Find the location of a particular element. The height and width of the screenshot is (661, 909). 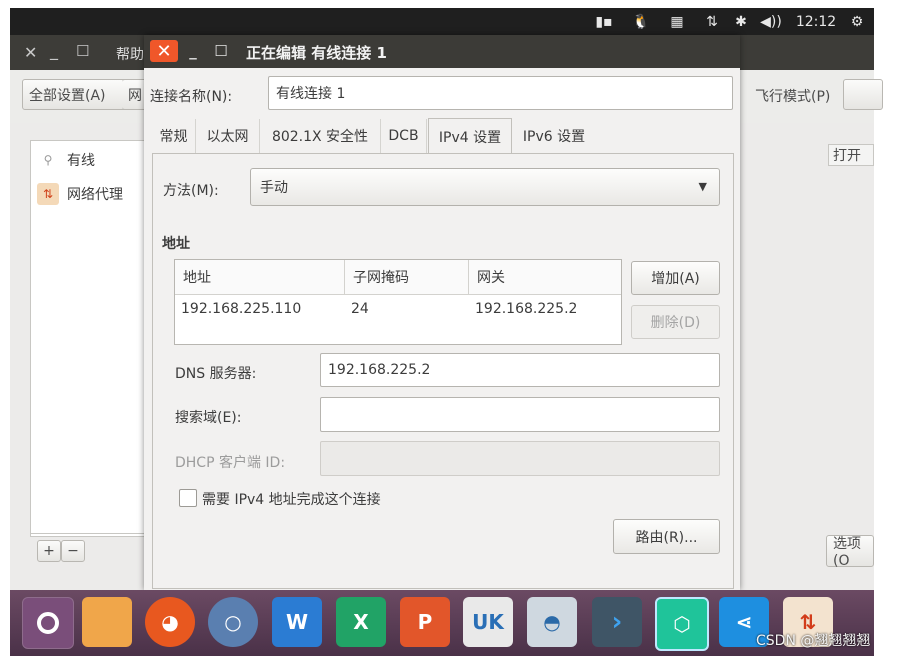

tab-8021x-security: 802.1X 安全性 is located at coordinates (320, 136).